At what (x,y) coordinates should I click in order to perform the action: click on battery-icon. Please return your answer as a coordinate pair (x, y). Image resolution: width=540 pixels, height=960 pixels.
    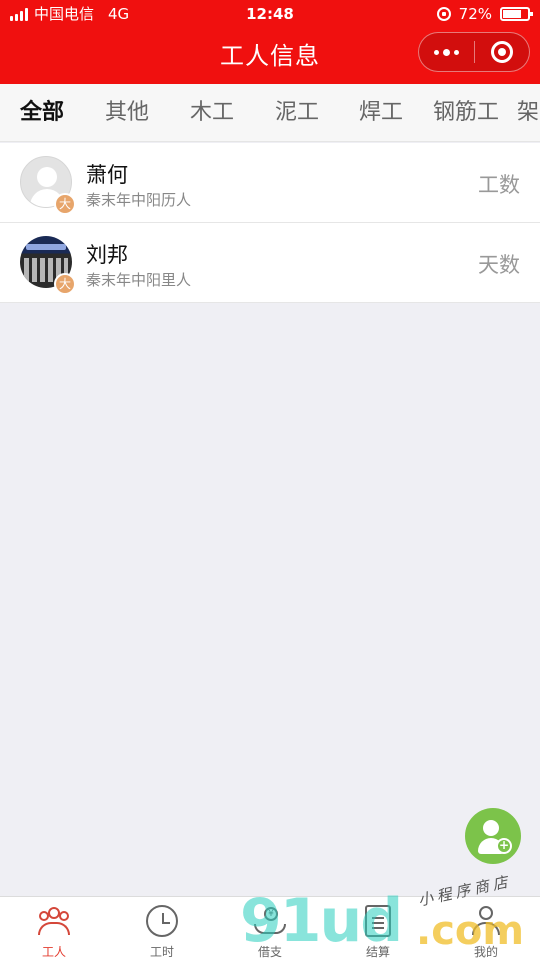
    Looking at the image, I should click on (516, 14).